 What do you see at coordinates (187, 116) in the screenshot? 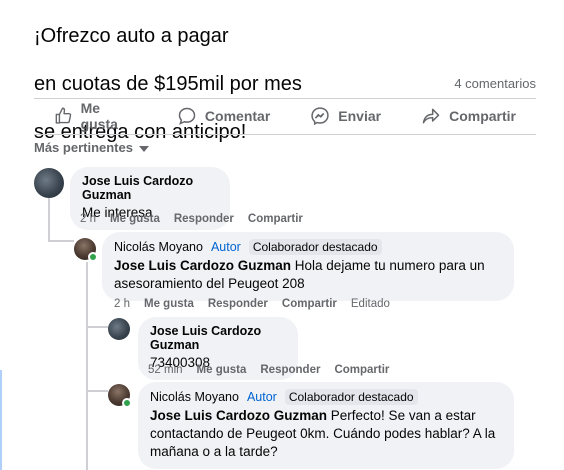
I see `speech-bubble-icon` at bounding box center [187, 116].